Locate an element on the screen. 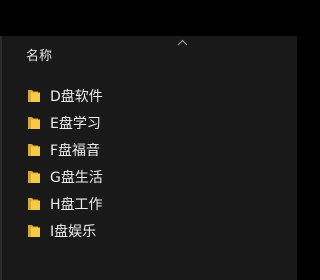  chevron-up-icon is located at coordinates (182, 42).